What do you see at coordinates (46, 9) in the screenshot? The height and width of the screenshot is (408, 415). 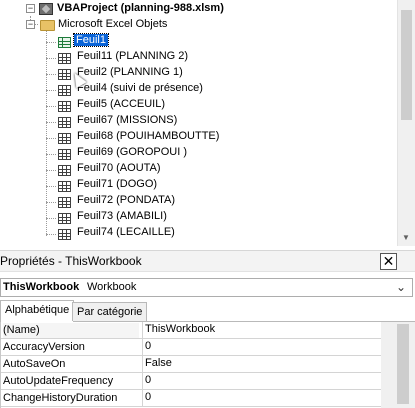 I see `project-icon` at bounding box center [46, 9].